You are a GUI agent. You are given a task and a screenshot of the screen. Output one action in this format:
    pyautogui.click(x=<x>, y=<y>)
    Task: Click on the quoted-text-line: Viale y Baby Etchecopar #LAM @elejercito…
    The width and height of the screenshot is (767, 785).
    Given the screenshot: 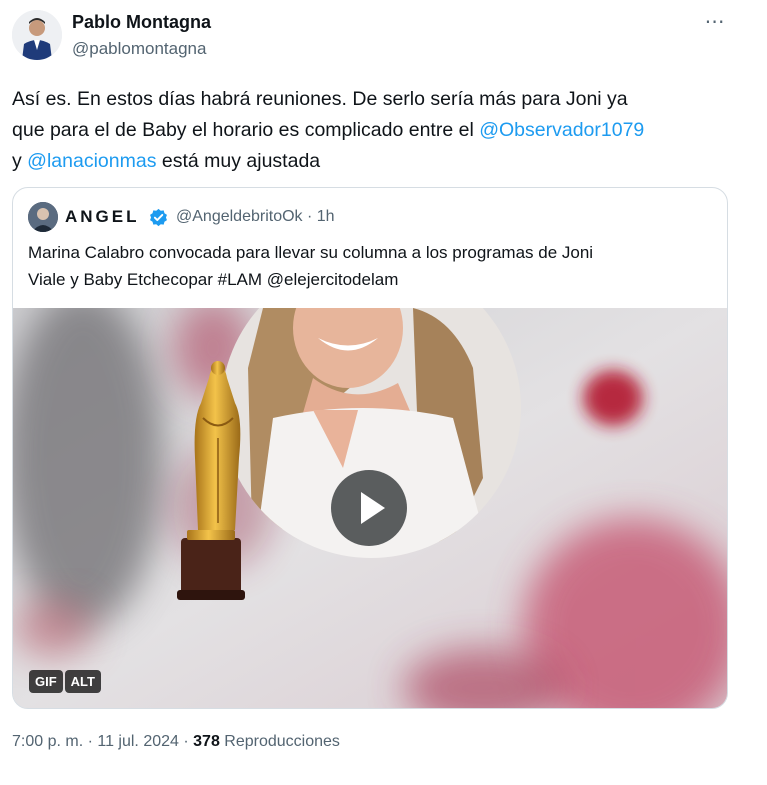 What is the action you would take?
    pyautogui.click(x=213, y=279)
    